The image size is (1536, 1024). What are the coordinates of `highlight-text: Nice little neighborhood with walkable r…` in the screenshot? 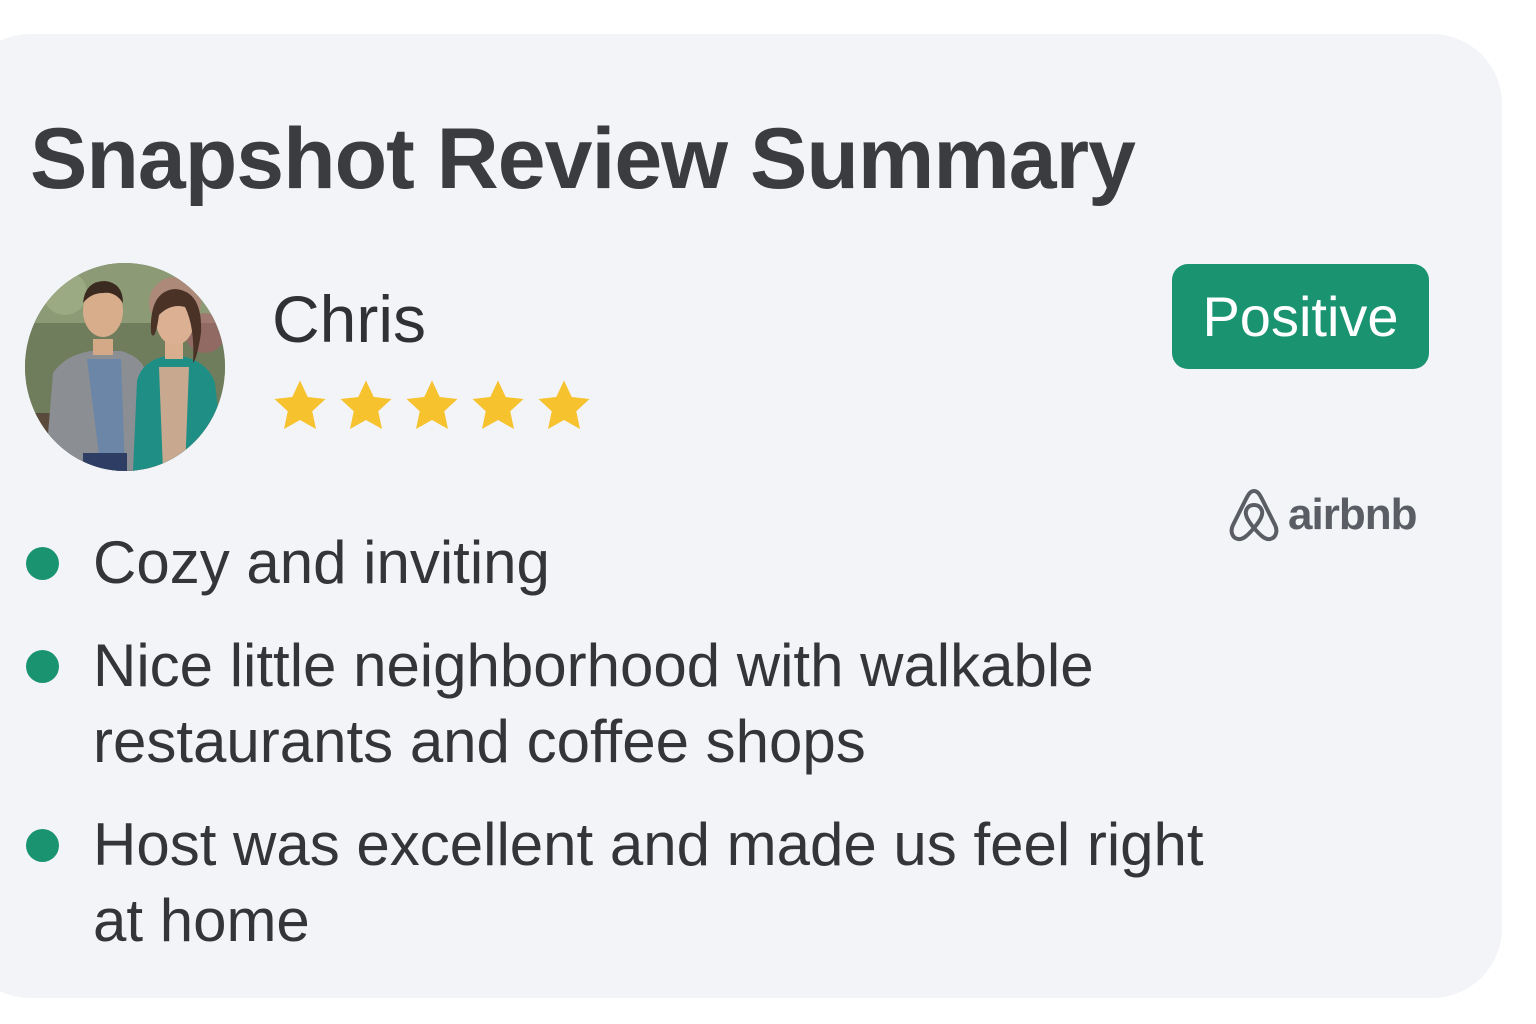 It's located at (593, 703).